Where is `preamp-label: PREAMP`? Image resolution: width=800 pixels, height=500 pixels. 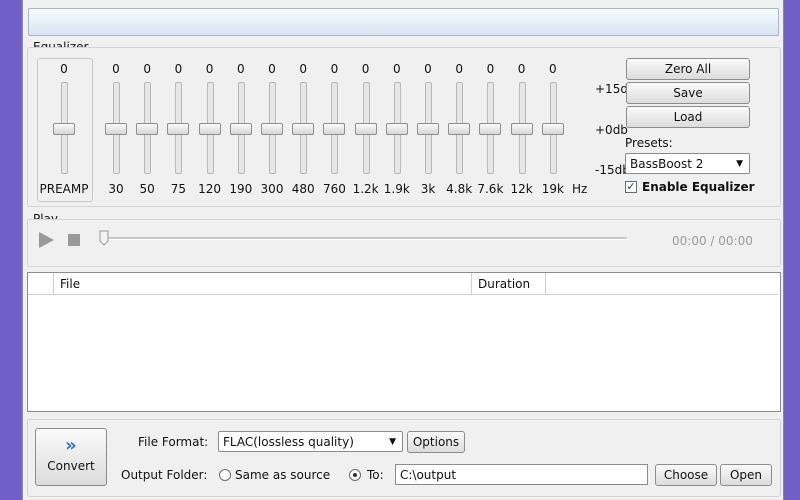
preamp-label: PREAMP is located at coordinates (64, 189).